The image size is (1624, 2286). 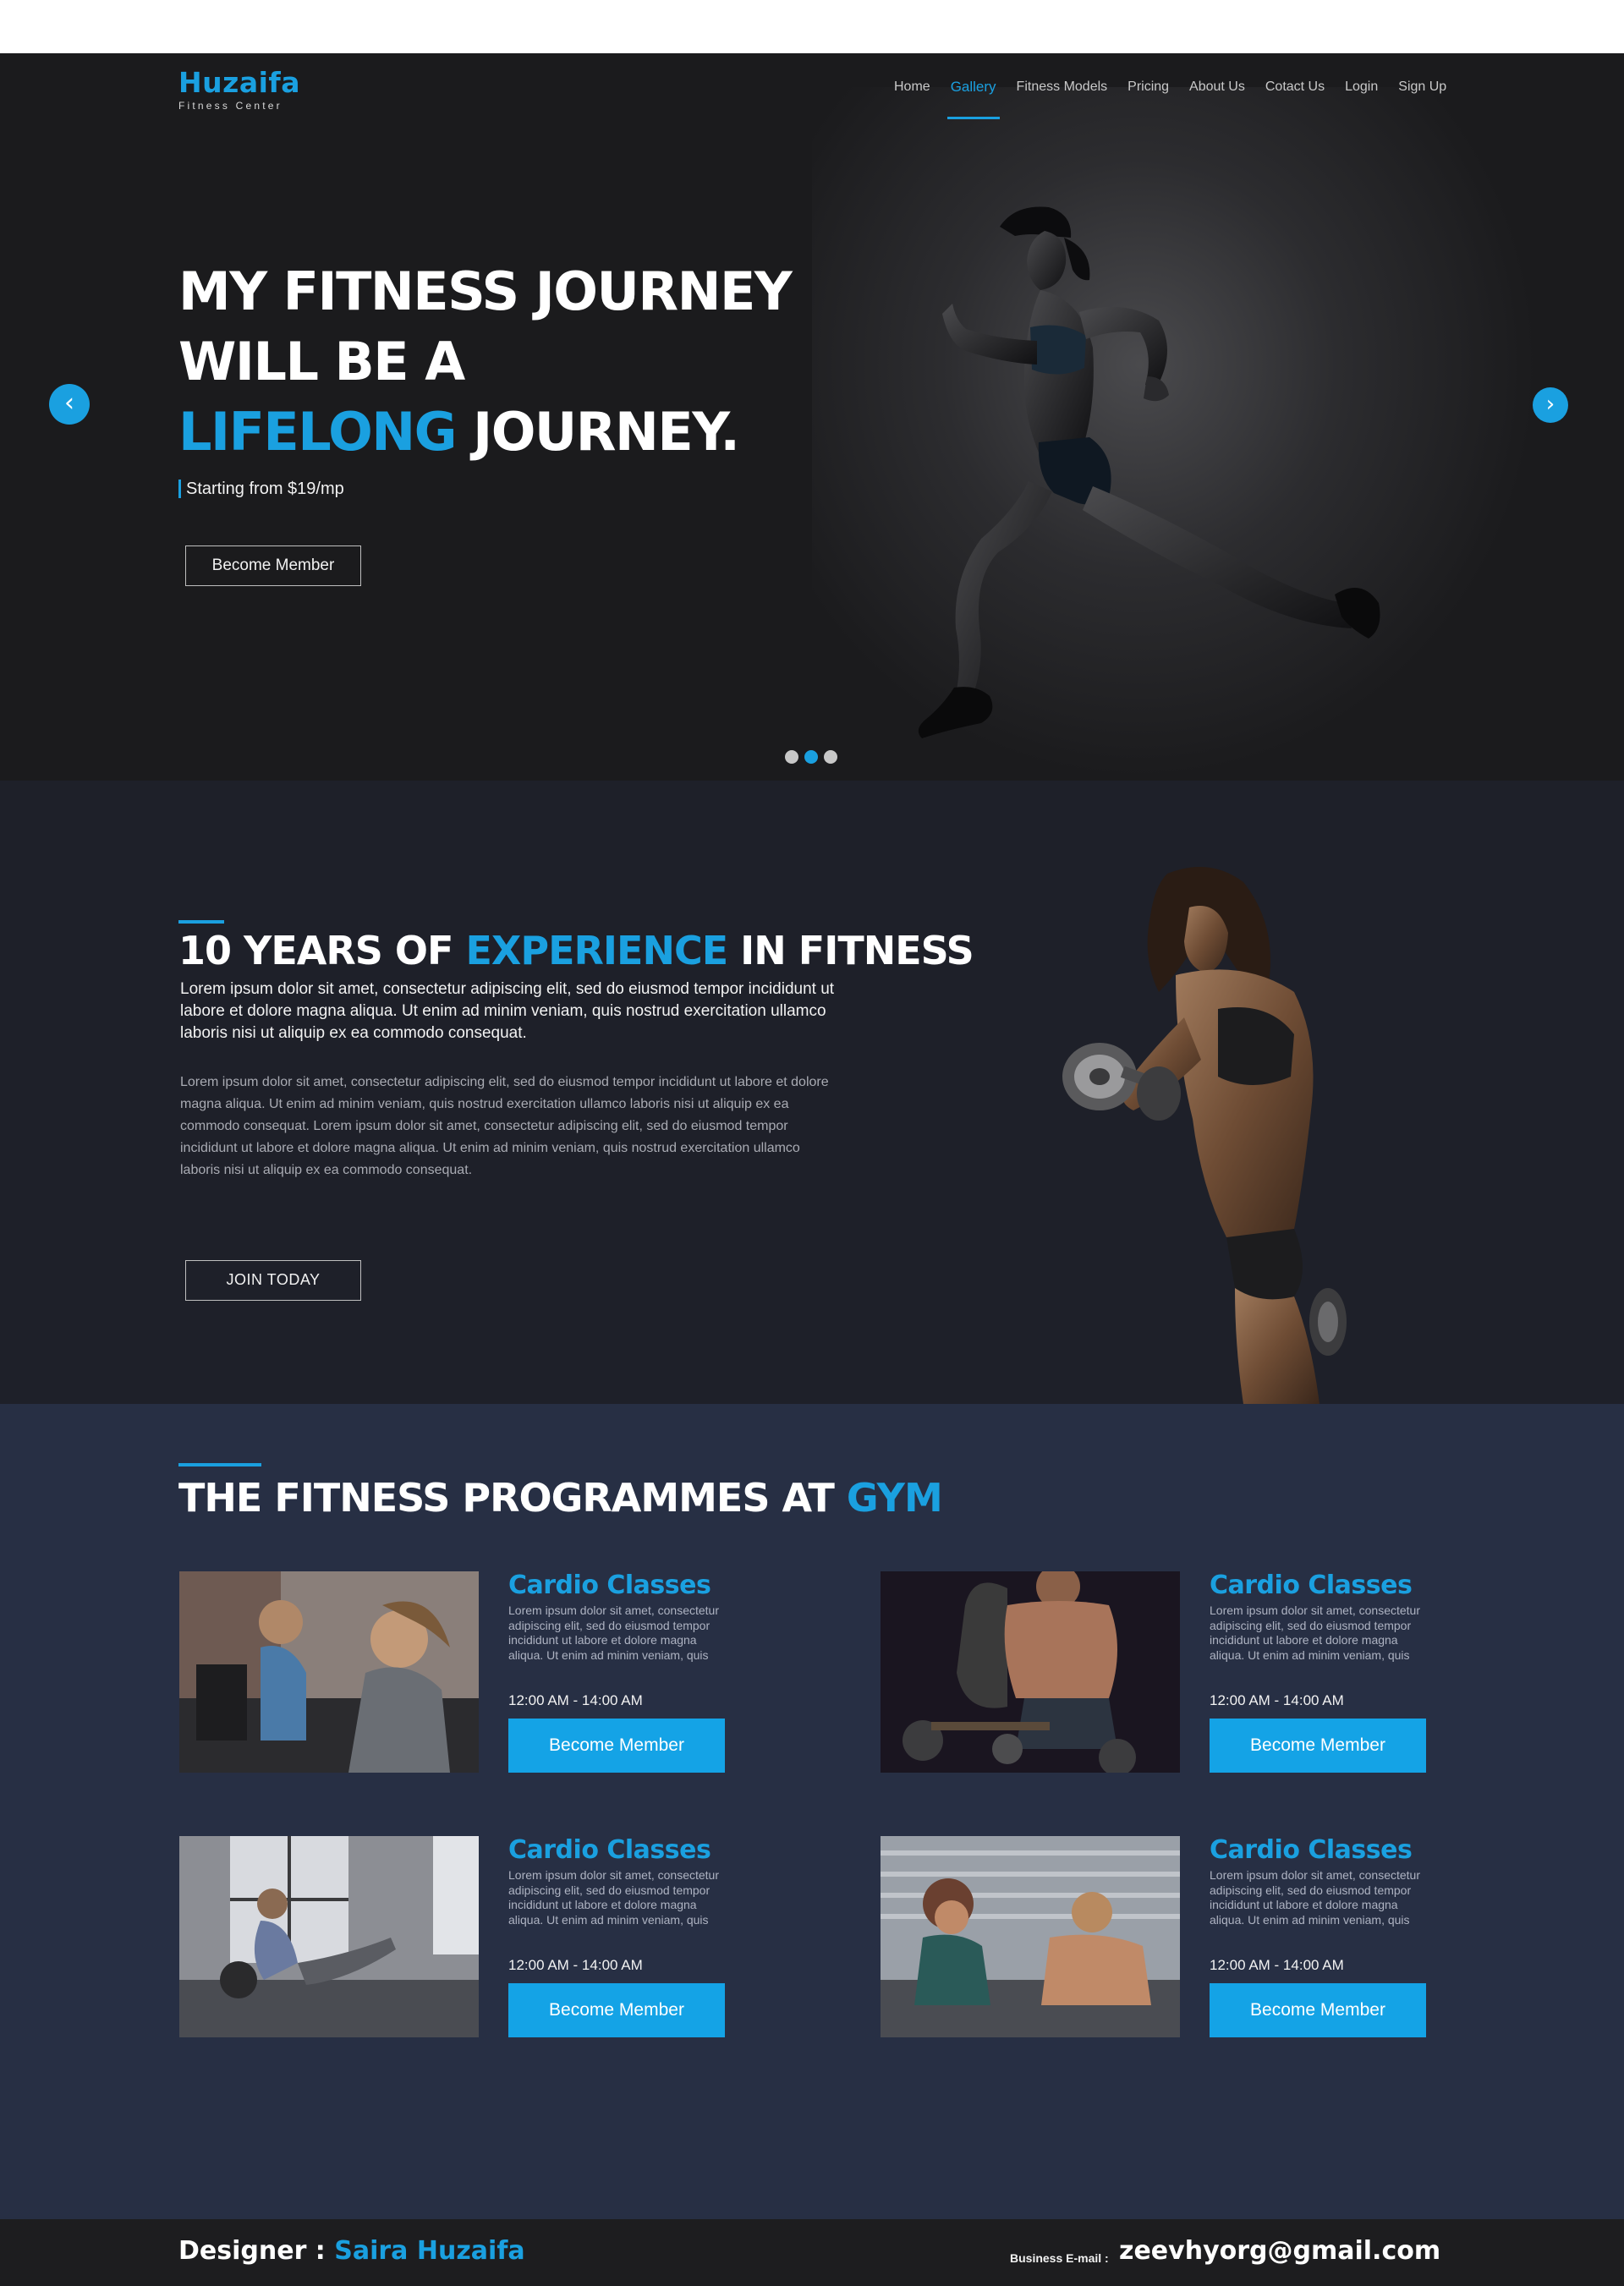 What do you see at coordinates (261, 489) in the screenshot?
I see `hero-price-text: Starting from $19/mp` at bounding box center [261, 489].